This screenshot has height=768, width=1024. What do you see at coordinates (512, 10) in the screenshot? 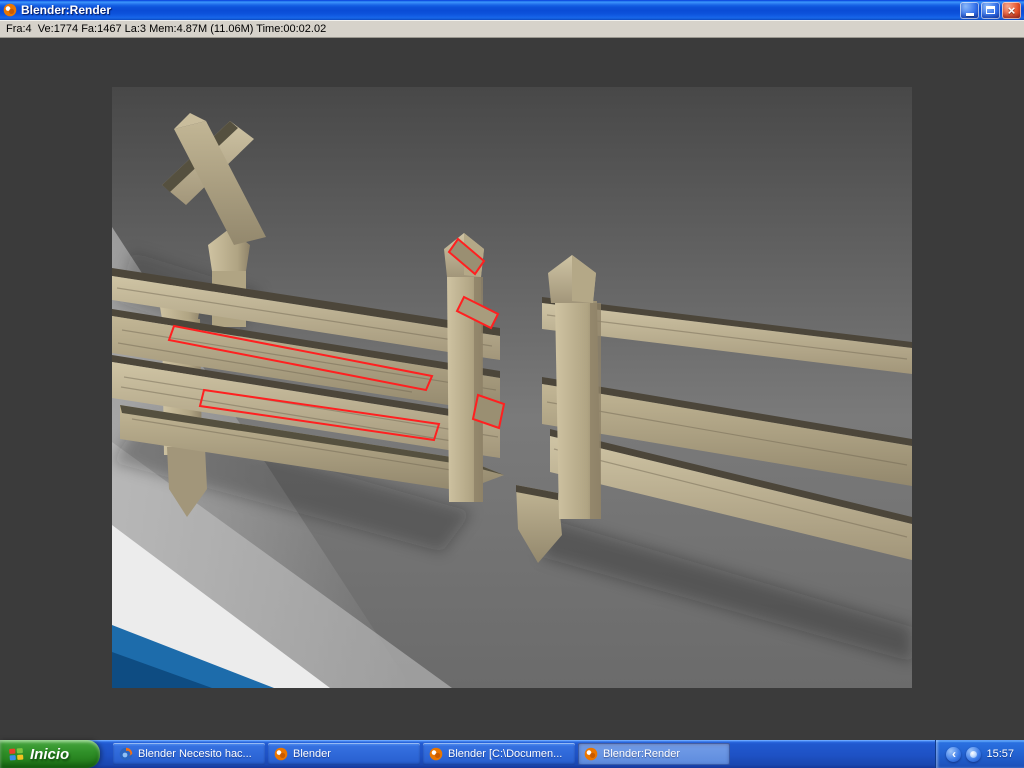
I see `titlebar: Blender:Render ×` at bounding box center [512, 10].